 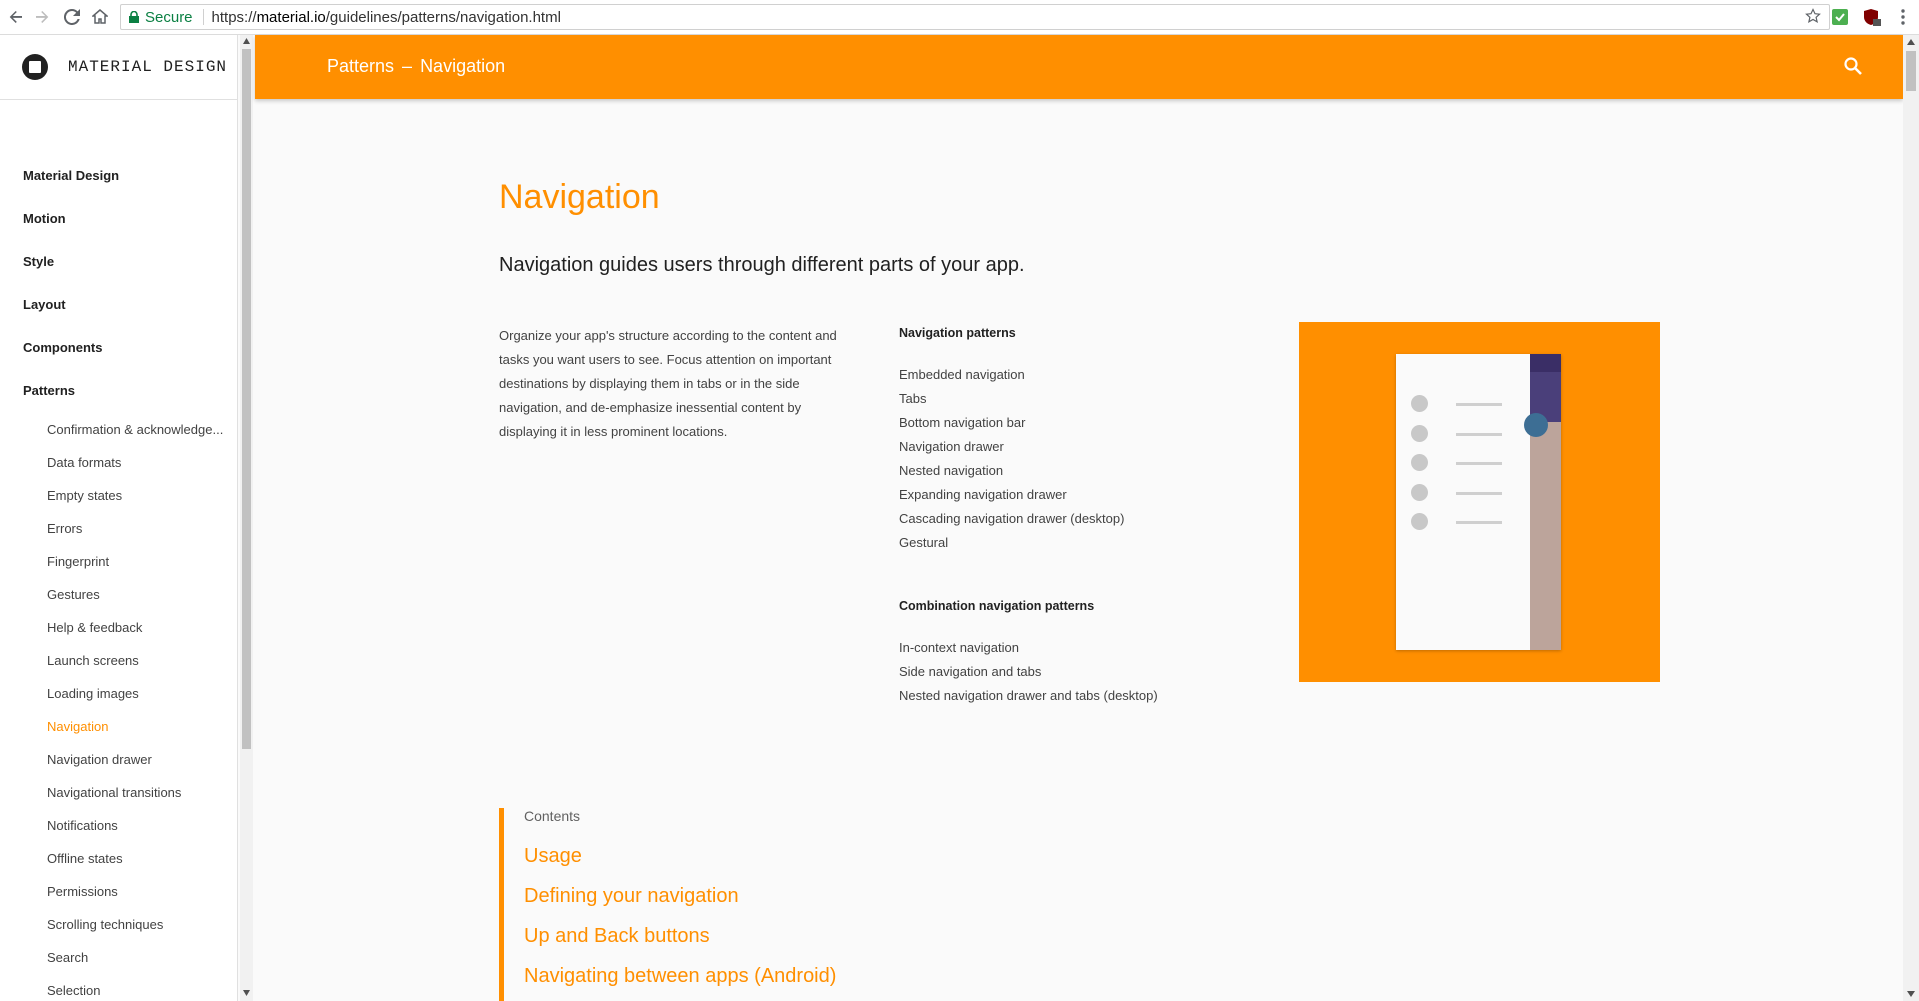 I want to click on contents-accent-bar, so click(x=501, y=904).